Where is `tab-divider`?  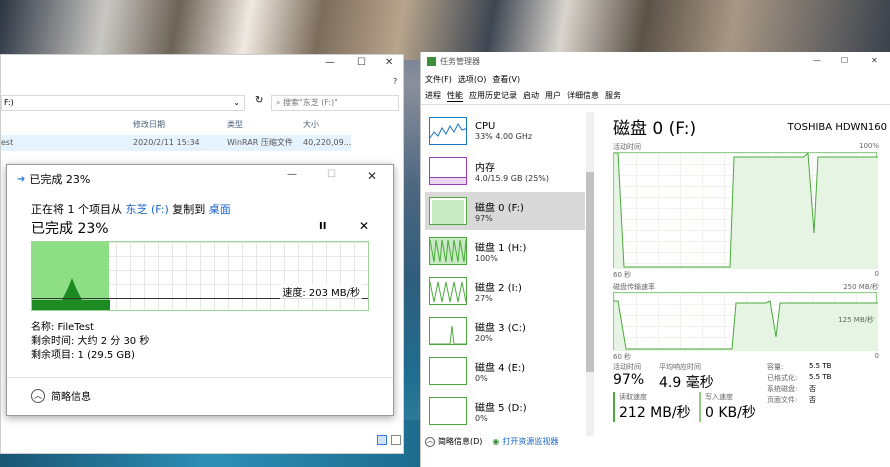 tab-divider is located at coordinates (655, 104).